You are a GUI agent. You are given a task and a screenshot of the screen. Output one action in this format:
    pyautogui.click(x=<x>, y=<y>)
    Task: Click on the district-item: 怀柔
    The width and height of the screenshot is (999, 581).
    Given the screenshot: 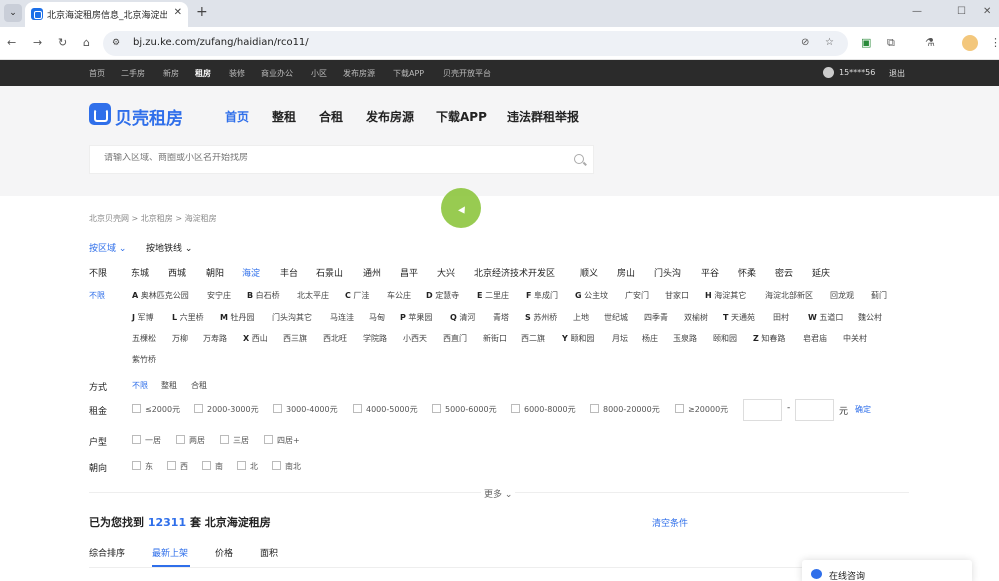 What is the action you would take?
    pyautogui.click(x=747, y=272)
    